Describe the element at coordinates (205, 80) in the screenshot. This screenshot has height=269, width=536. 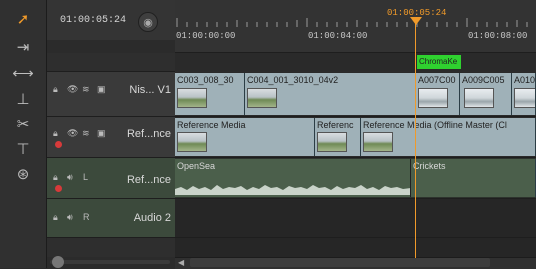
I see `clip-label: C003_008_30` at that location.